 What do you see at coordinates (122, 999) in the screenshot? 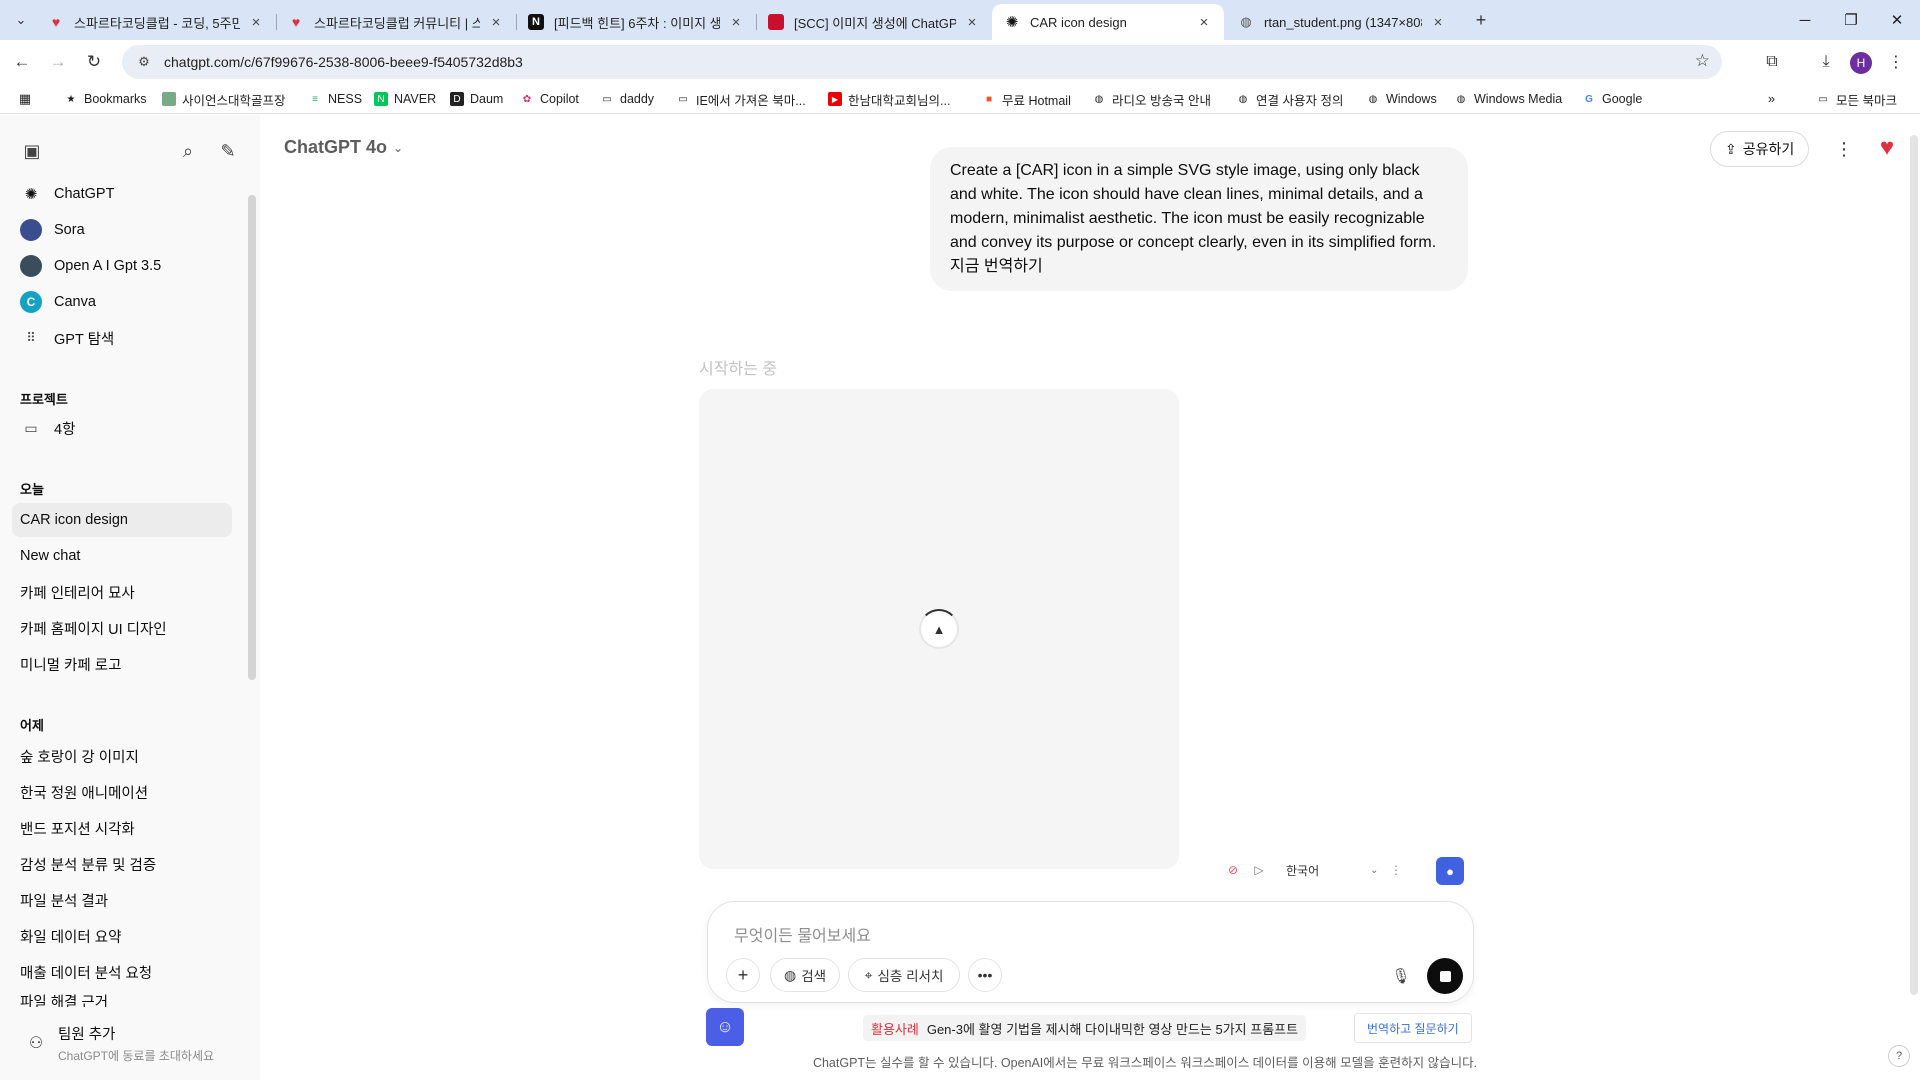
I see `chat-item: 파일 해결 근거` at bounding box center [122, 999].